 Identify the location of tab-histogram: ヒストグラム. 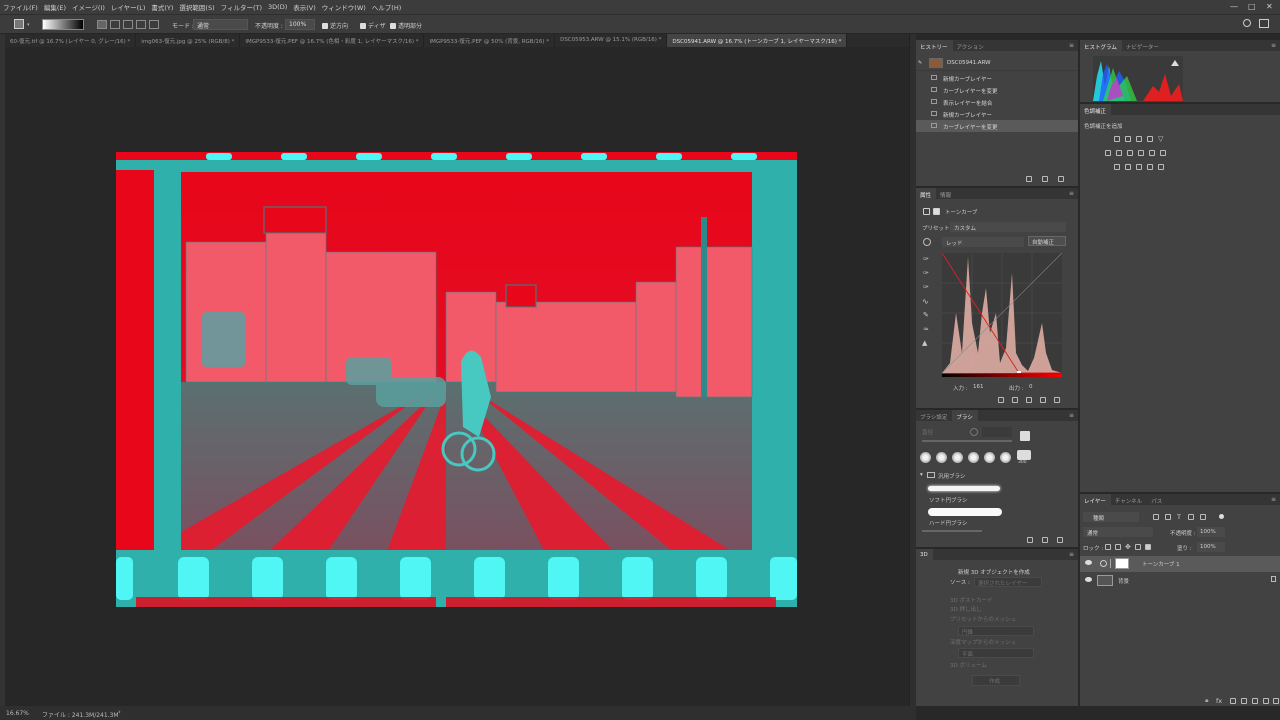
(1101, 45).